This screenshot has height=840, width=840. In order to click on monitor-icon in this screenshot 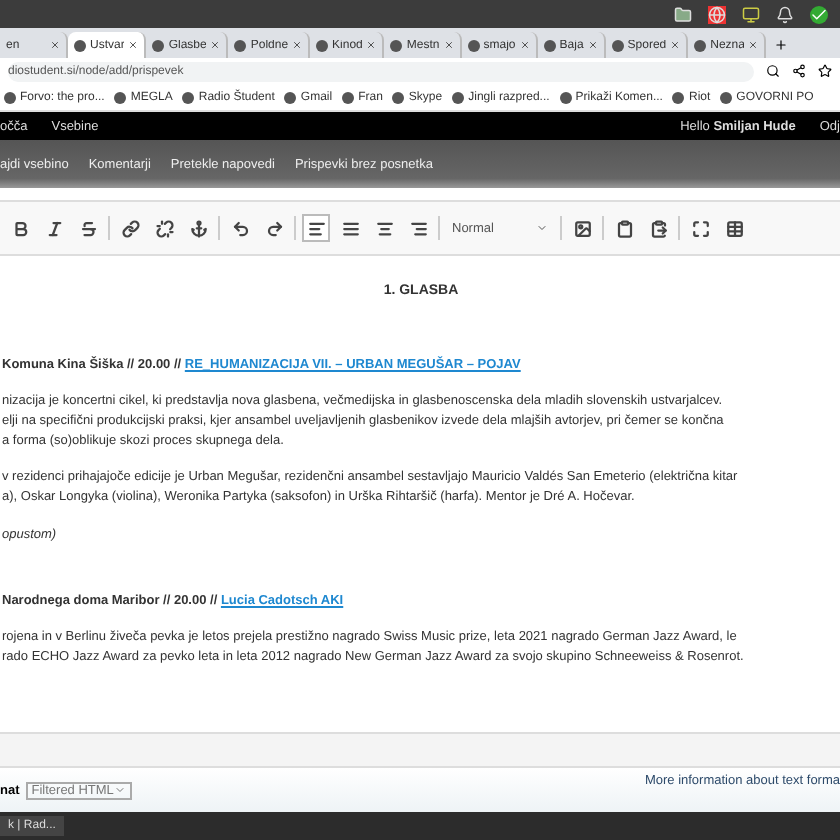, I will do `click(751, 14)`.